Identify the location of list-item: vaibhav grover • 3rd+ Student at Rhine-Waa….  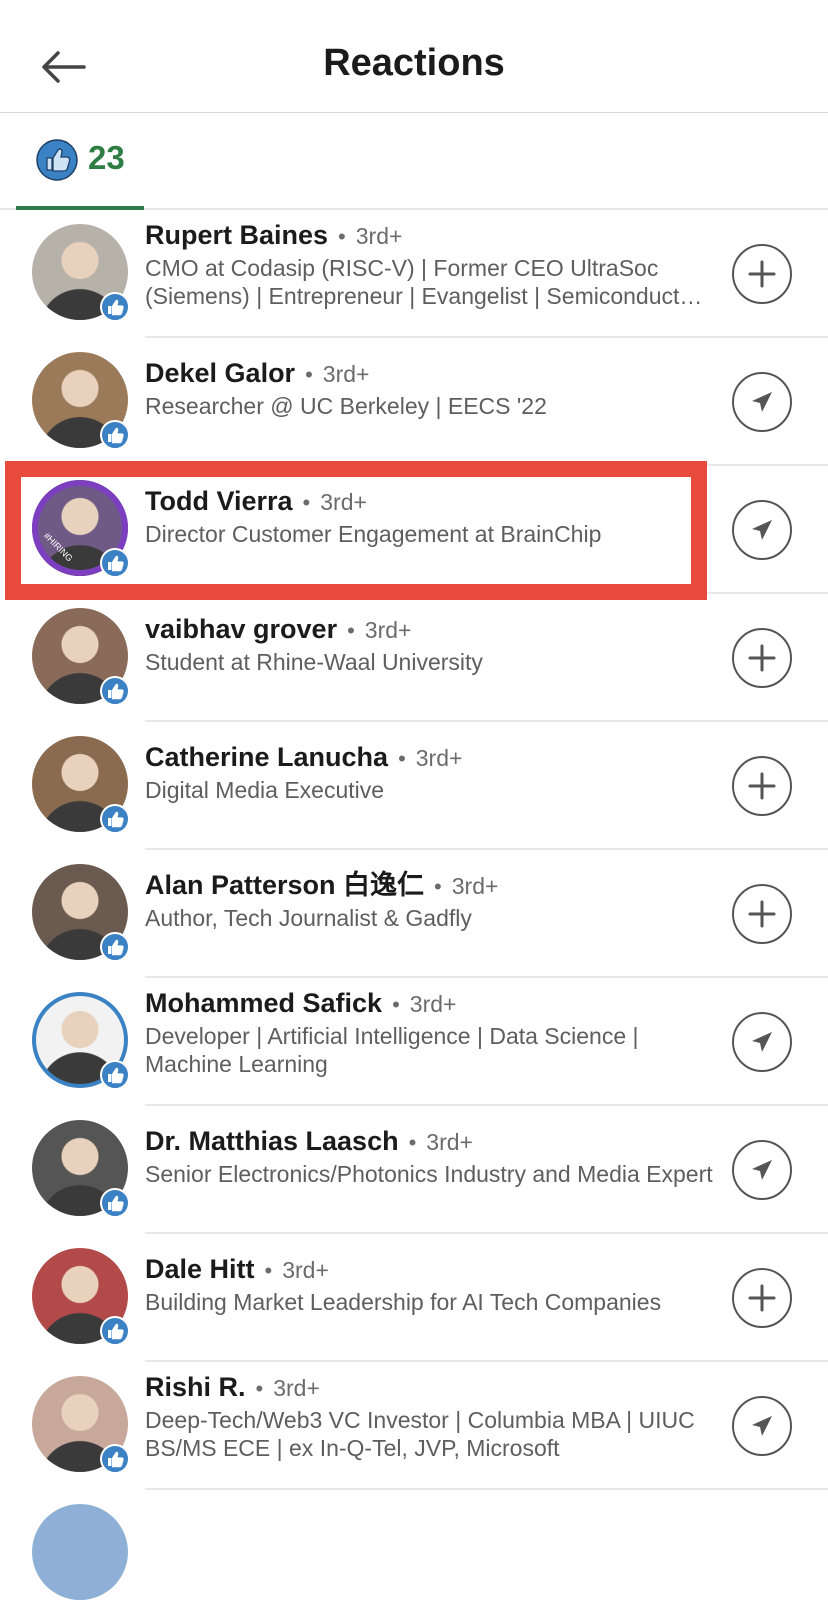
(414, 658).